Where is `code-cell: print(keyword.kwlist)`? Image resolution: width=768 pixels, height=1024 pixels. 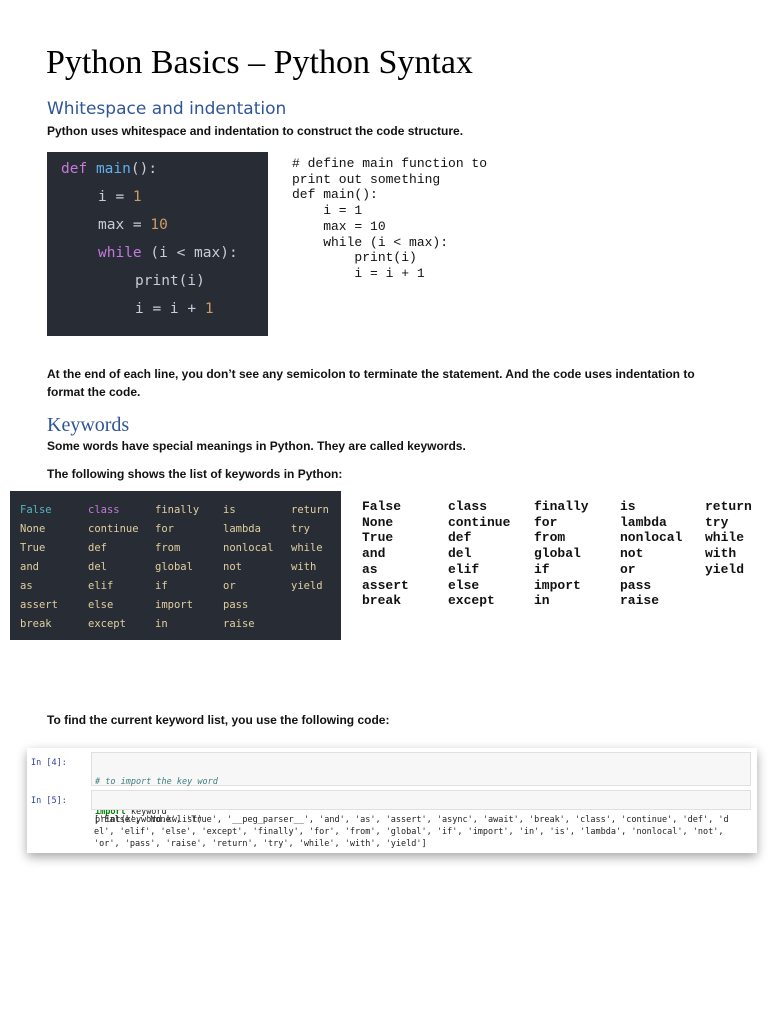 code-cell: print(keyword.kwlist) is located at coordinates (421, 807).